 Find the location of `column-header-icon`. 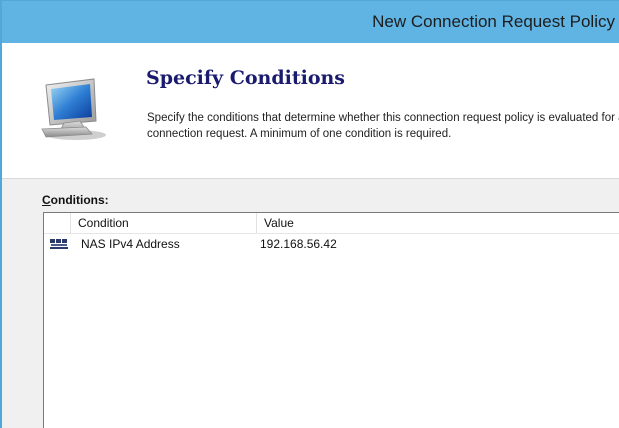

column-header-icon is located at coordinates (57, 223).